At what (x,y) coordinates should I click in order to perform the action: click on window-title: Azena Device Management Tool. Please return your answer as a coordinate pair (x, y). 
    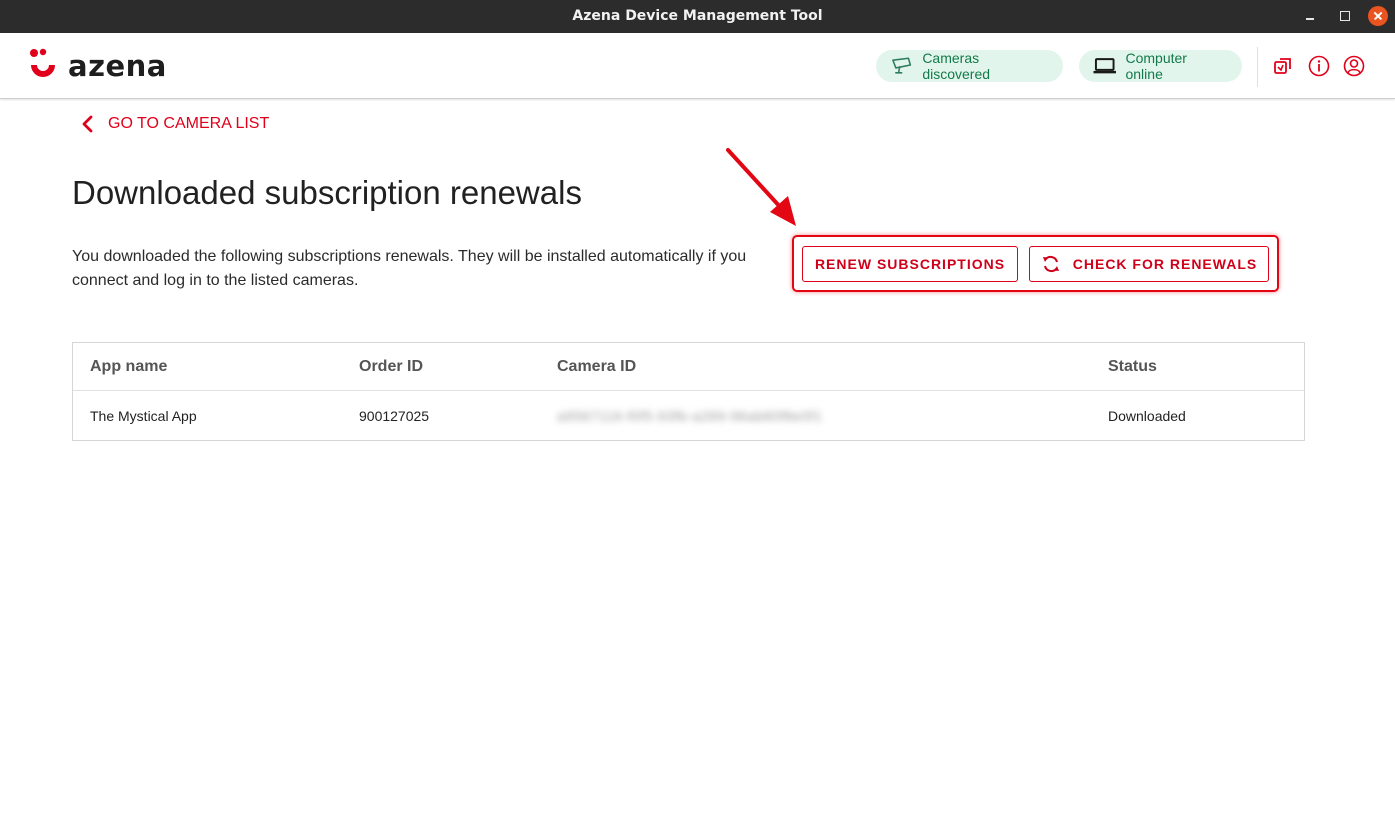
    Looking at the image, I should click on (697, 16).